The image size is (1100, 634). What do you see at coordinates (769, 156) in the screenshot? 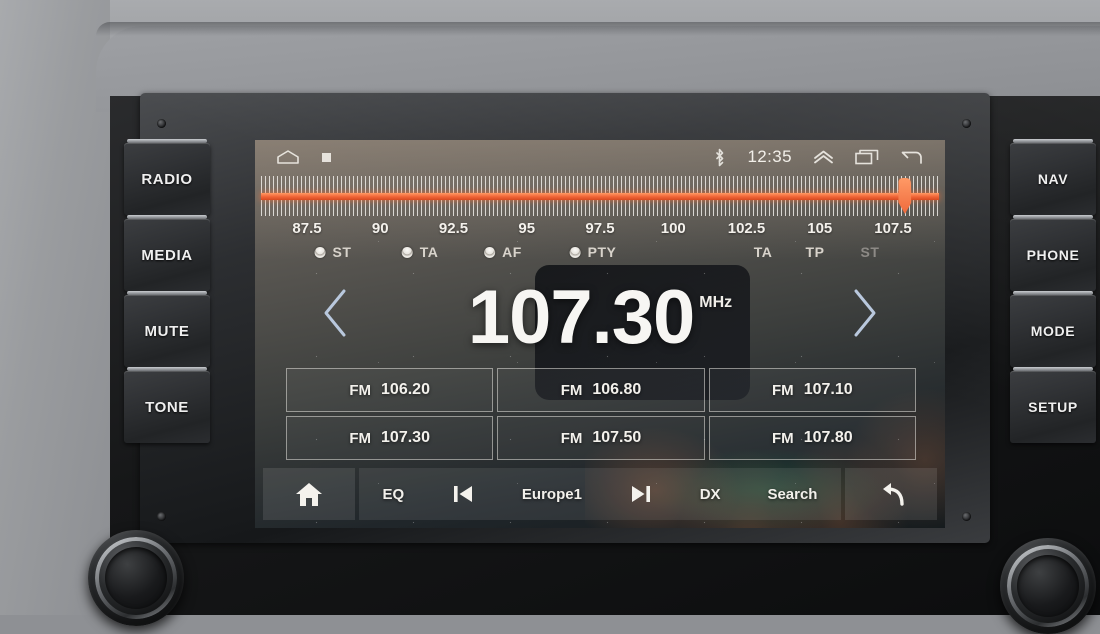
I see `status-bar-clock: 12:35` at bounding box center [769, 156].